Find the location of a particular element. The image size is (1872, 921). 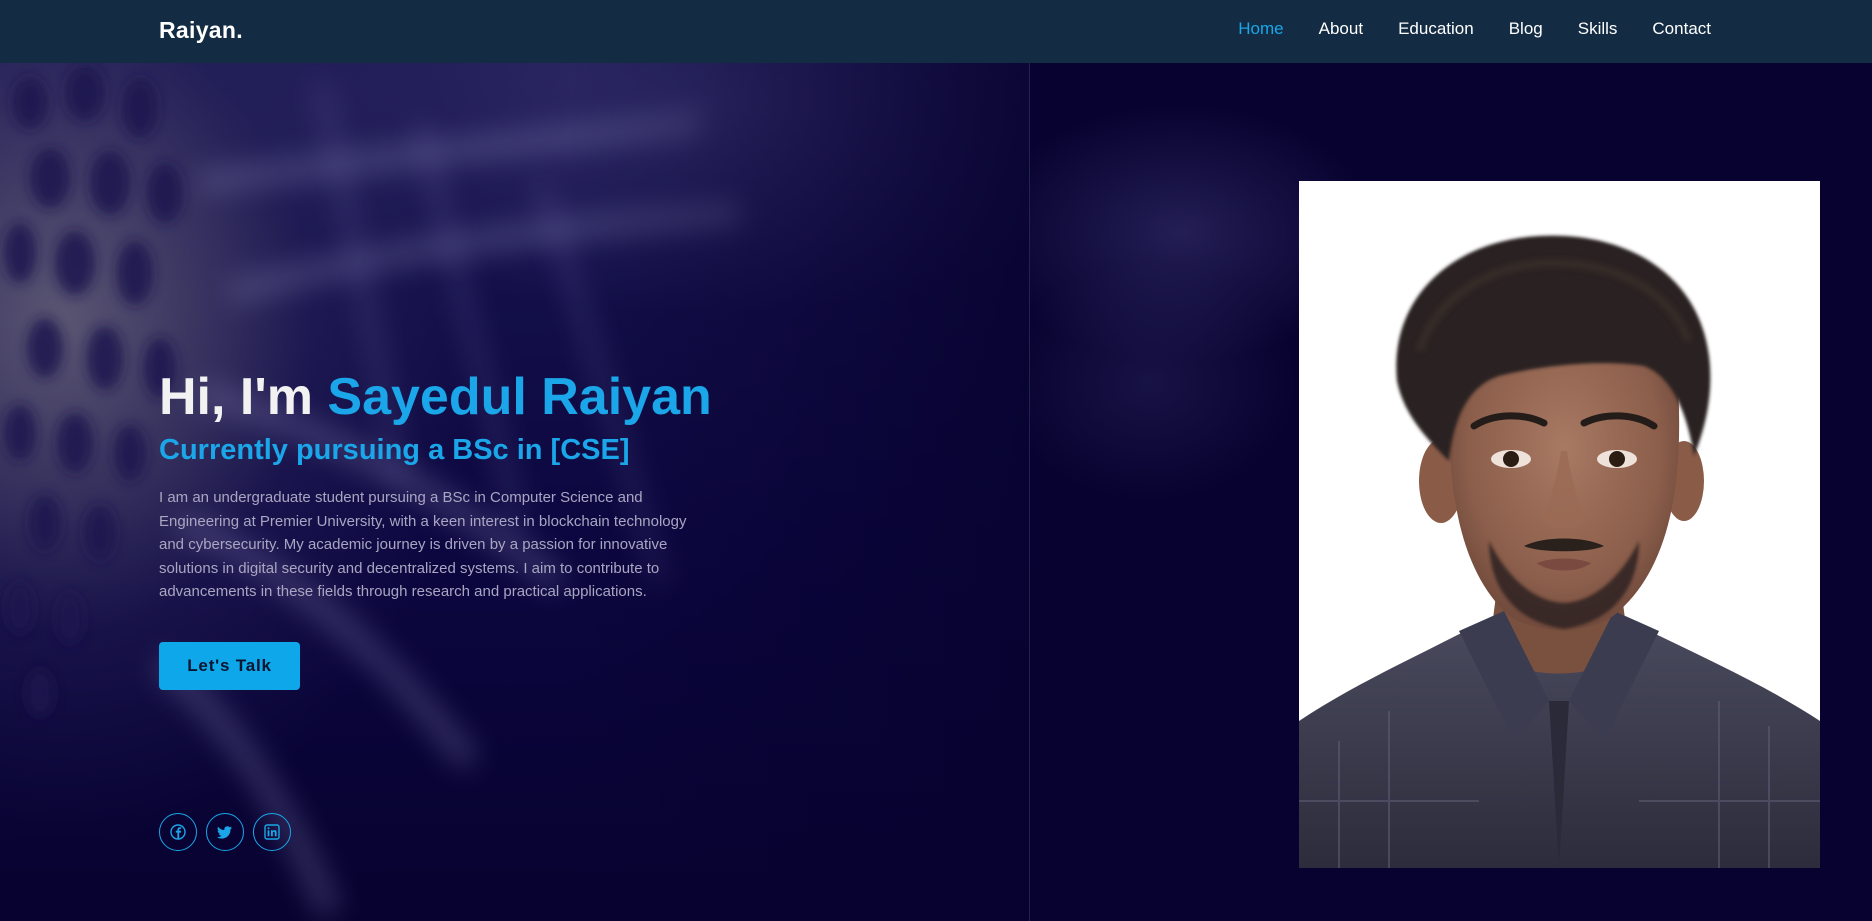

twitter-icon is located at coordinates (225, 832).